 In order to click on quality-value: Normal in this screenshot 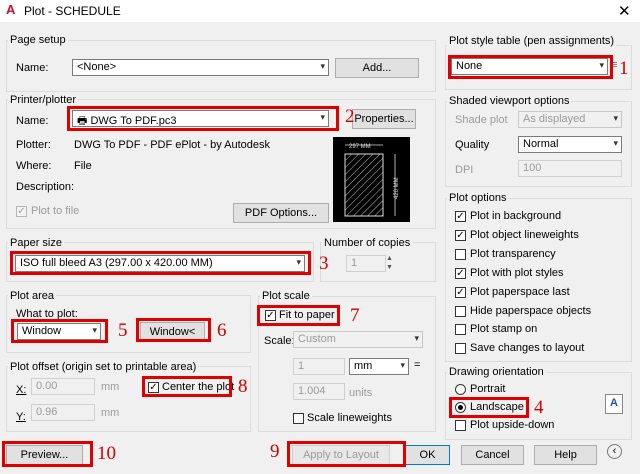, I will do `click(541, 144)`.